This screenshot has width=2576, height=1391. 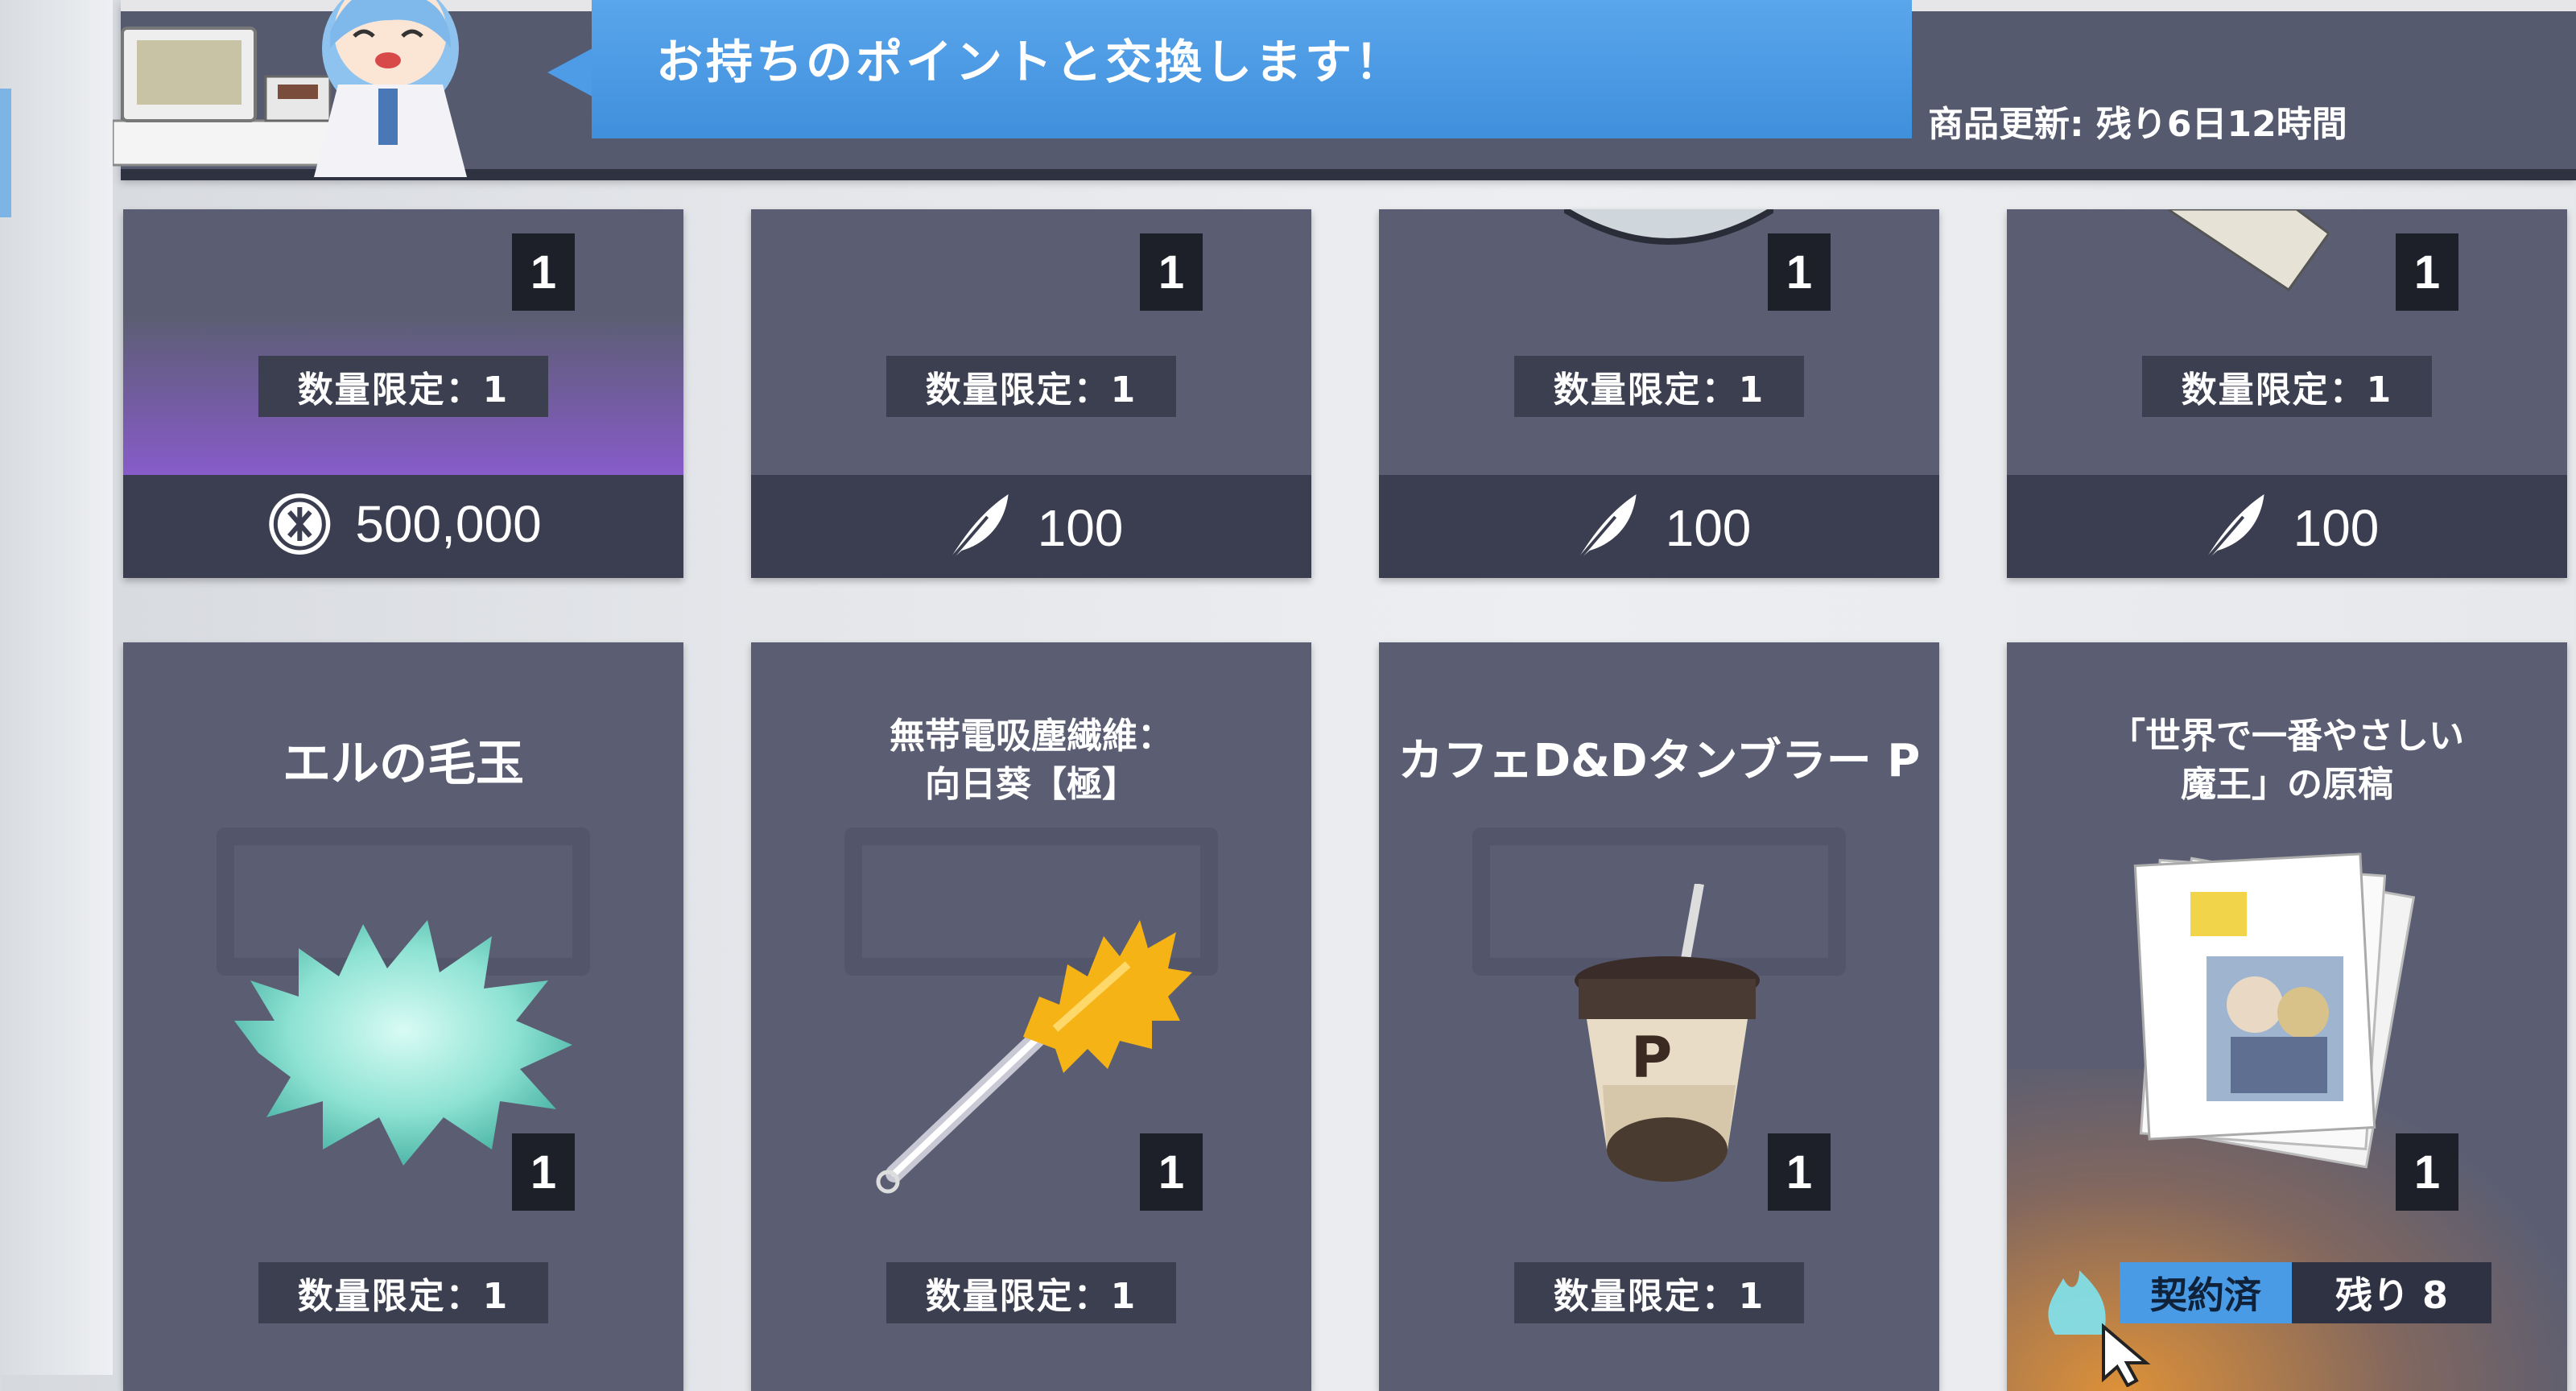 What do you see at coordinates (403, 1043) in the screenshot?
I see `fur-ball-image` at bounding box center [403, 1043].